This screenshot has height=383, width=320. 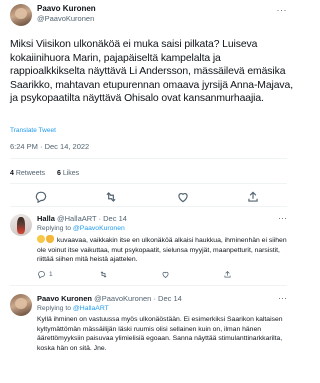 What do you see at coordinates (91, 308) in the screenshot?
I see `replying-to-handle: @HallaART` at bounding box center [91, 308].